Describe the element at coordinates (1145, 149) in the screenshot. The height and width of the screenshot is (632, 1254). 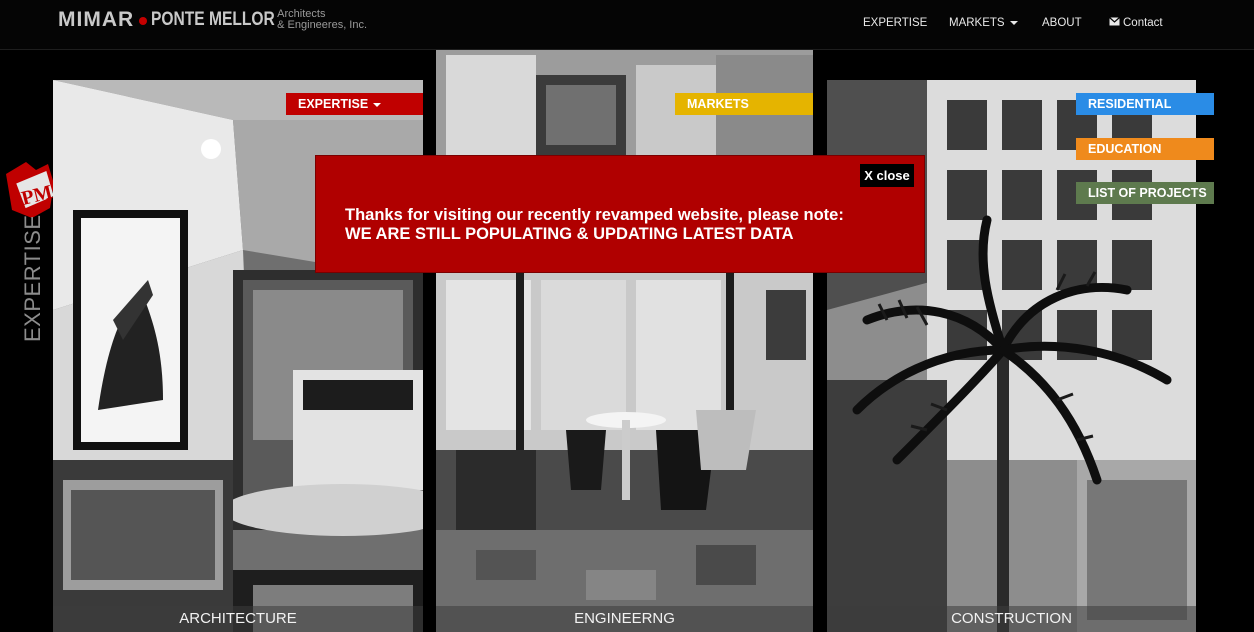
I see `education-menu-button: EDUCATION` at that location.